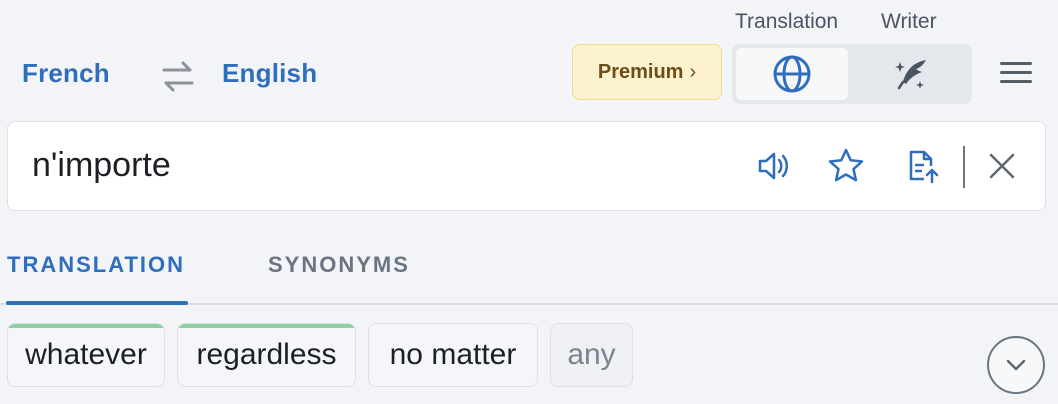 Image resolution: width=1058 pixels, height=404 pixels. What do you see at coordinates (66, 73) in the screenshot?
I see `source-language-button: French` at bounding box center [66, 73].